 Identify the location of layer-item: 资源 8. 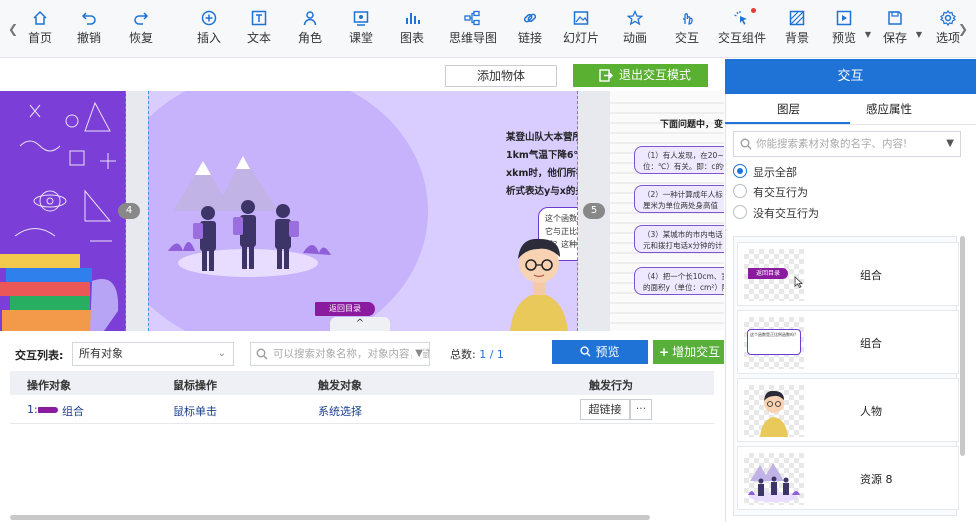
(848, 478).